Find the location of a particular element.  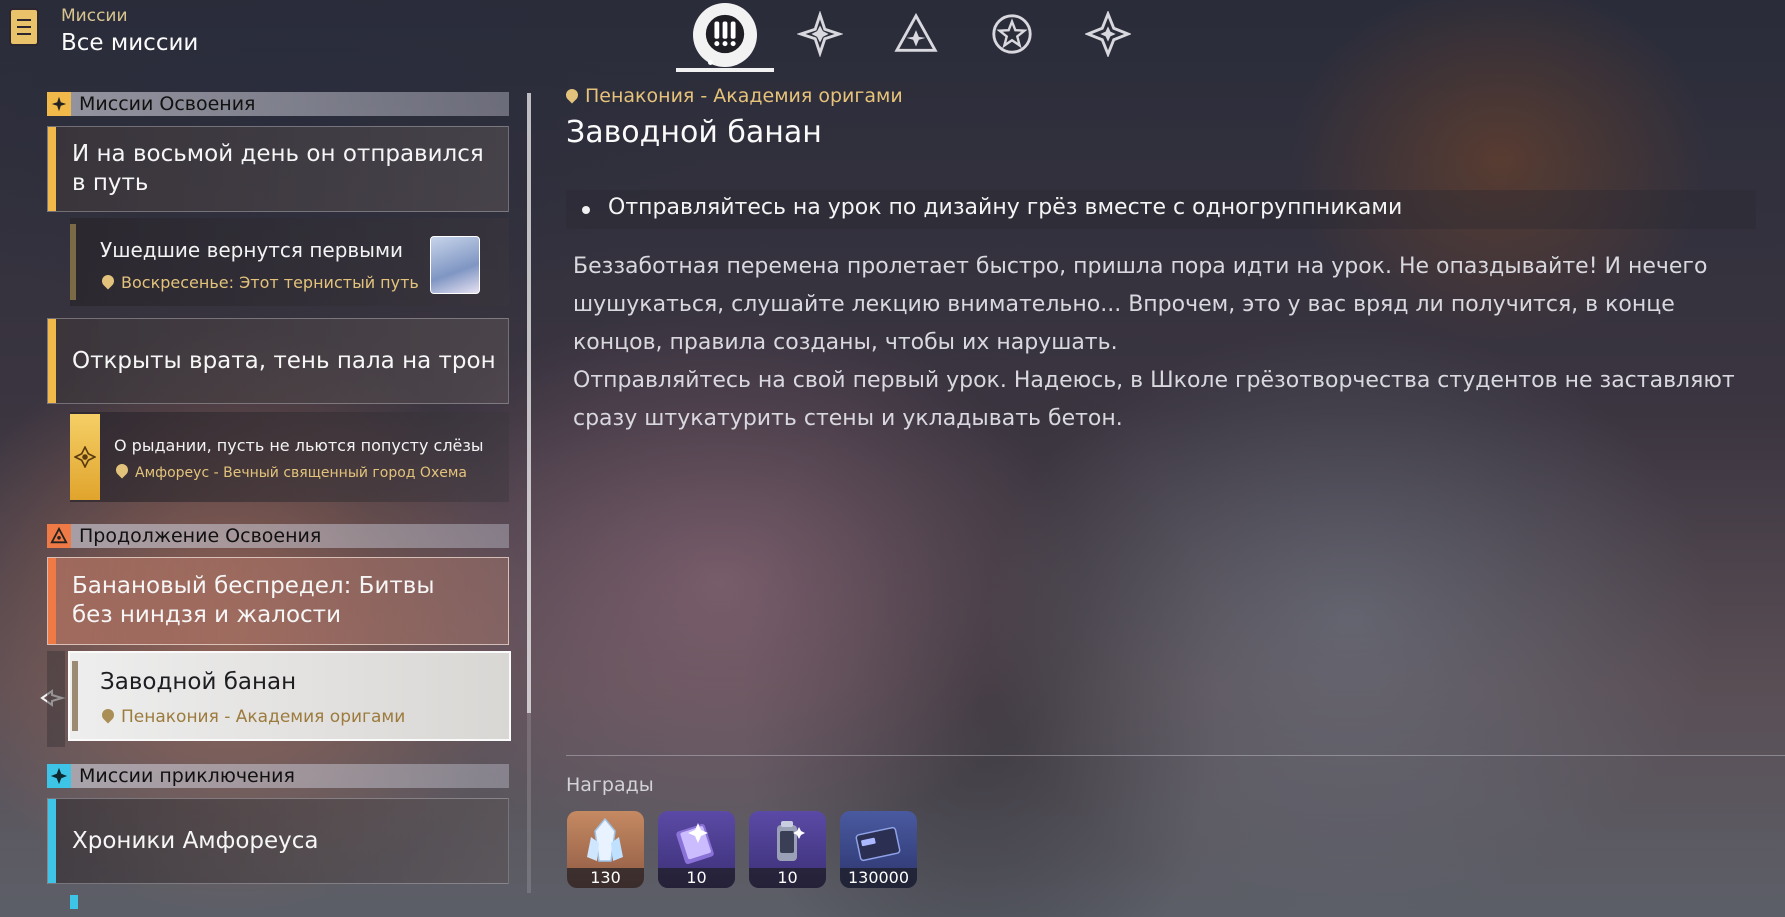

mission-title: Открыты врата, тень пала на трон is located at coordinates (284, 361).